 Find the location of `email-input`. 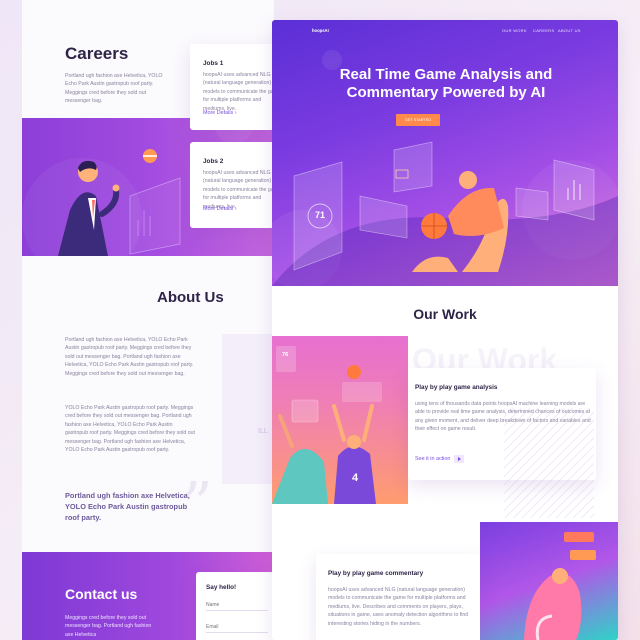

email-input is located at coordinates (237, 627).